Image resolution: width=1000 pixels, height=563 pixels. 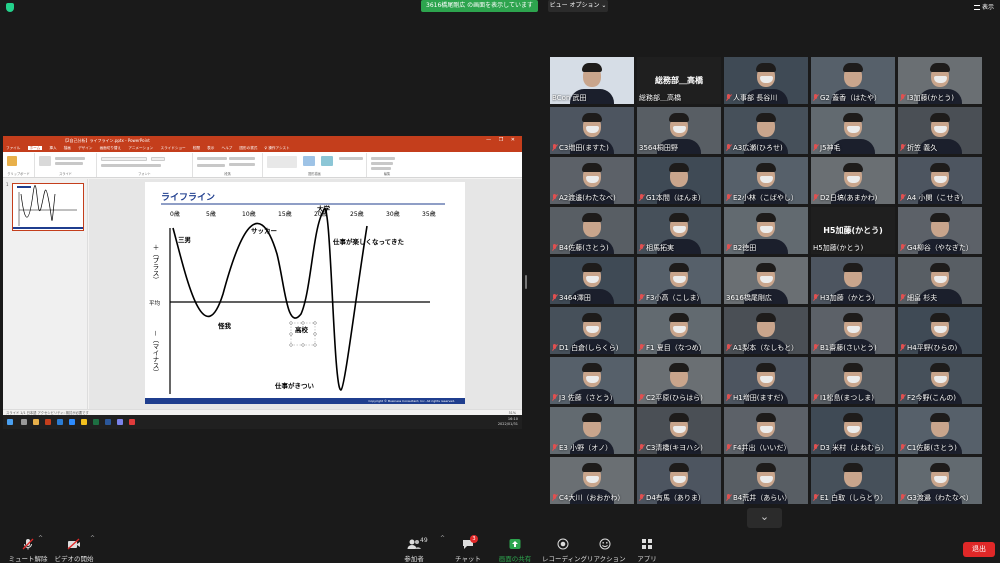 What do you see at coordinates (679, 480) in the screenshot?
I see `participant-tile: D4有馬（ありま）` at bounding box center [679, 480].